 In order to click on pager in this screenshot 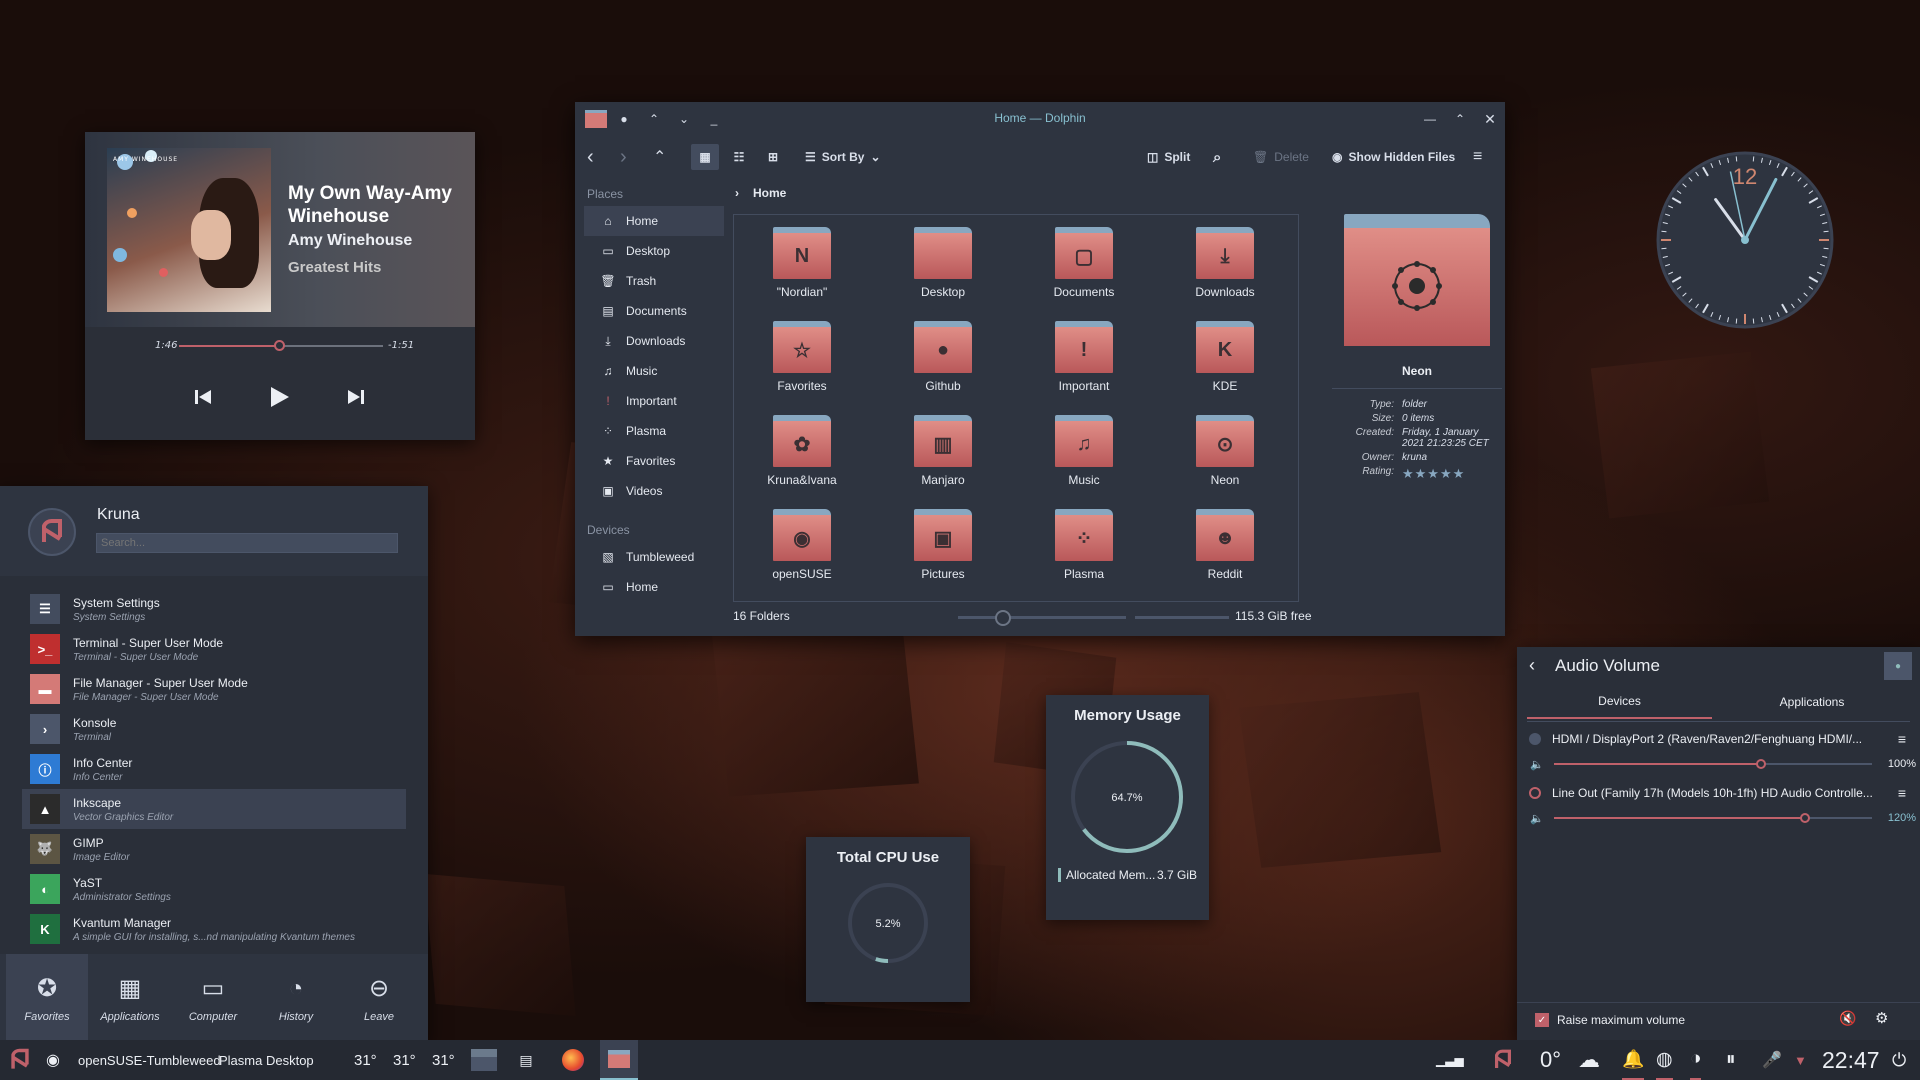, I will do `click(484, 1060)`.